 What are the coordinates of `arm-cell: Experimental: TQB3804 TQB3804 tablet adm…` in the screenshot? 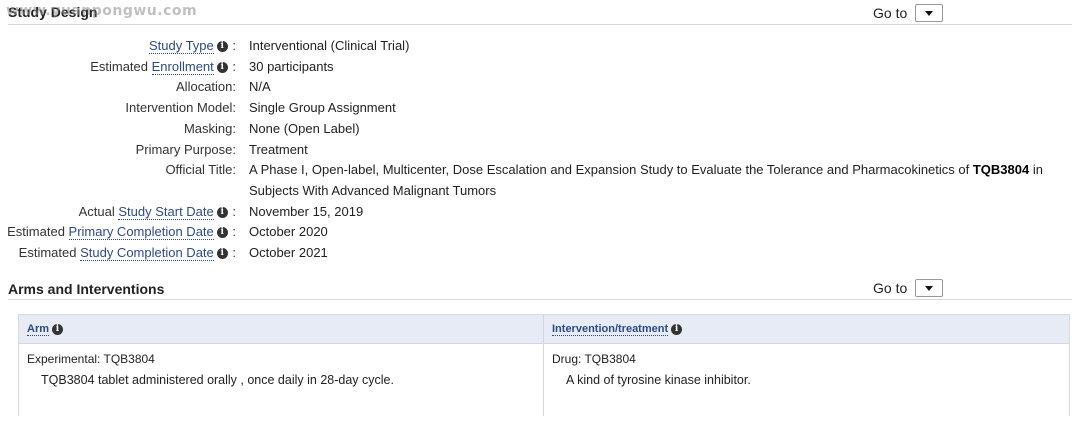 It's located at (281, 380).